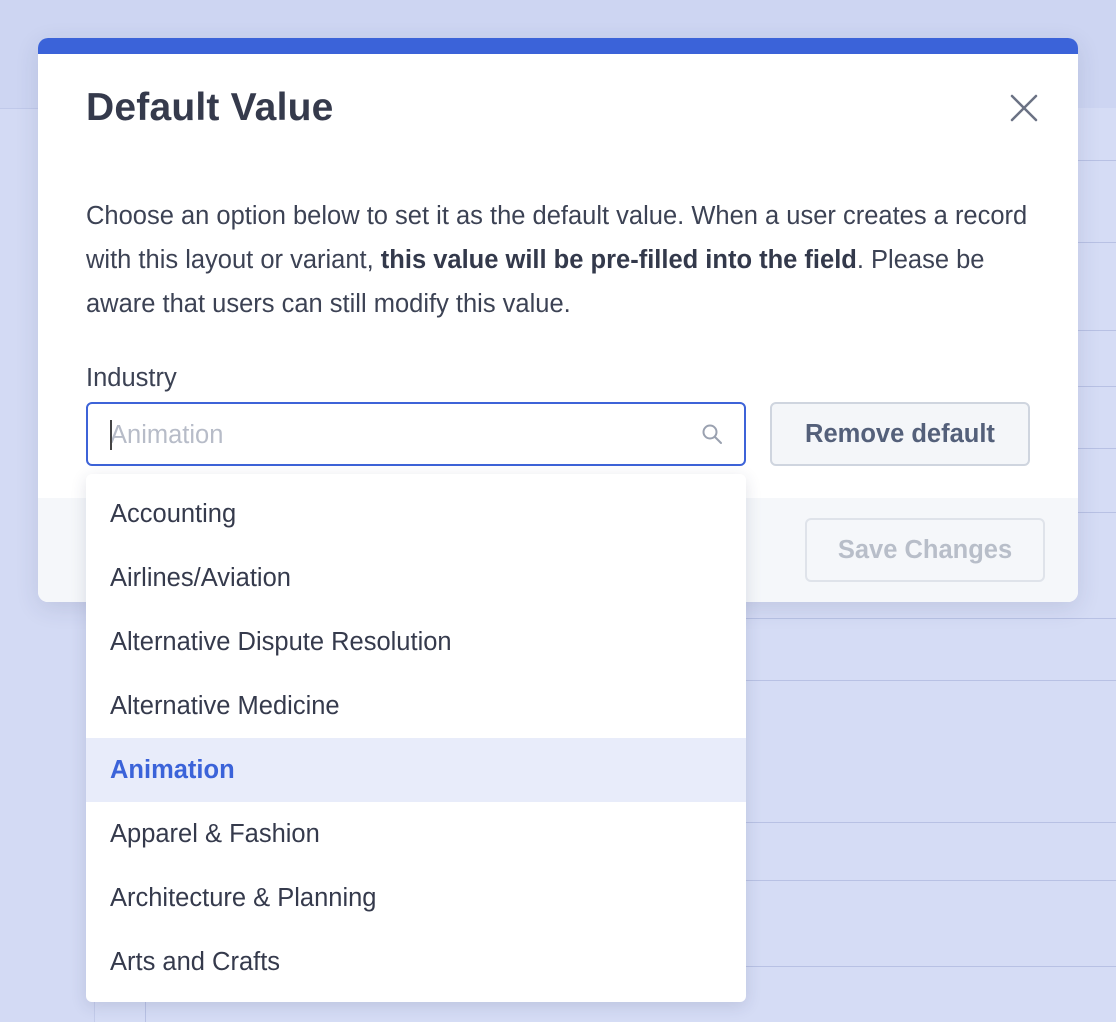 Image resolution: width=1116 pixels, height=1022 pixels. What do you see at coordinates (416, 898) in the screenshot?
I see `dropdown-option: Architecture & Planning` at bounding box center [416, 898].